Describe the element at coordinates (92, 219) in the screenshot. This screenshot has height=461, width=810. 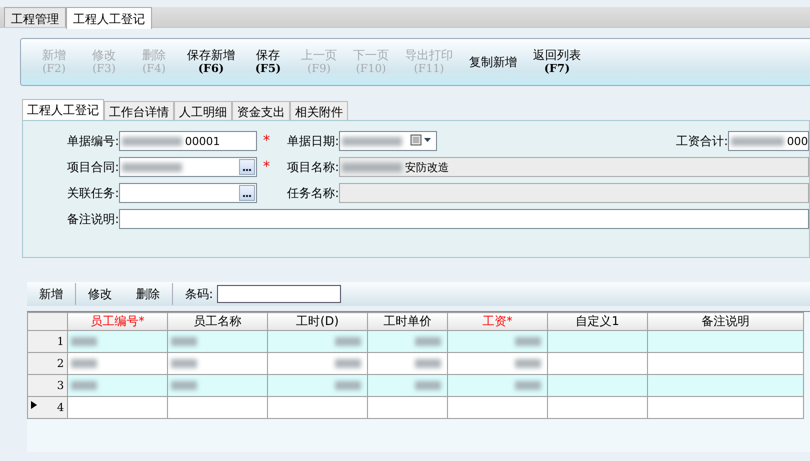
I see `field-label: 备注说明:` at that location.